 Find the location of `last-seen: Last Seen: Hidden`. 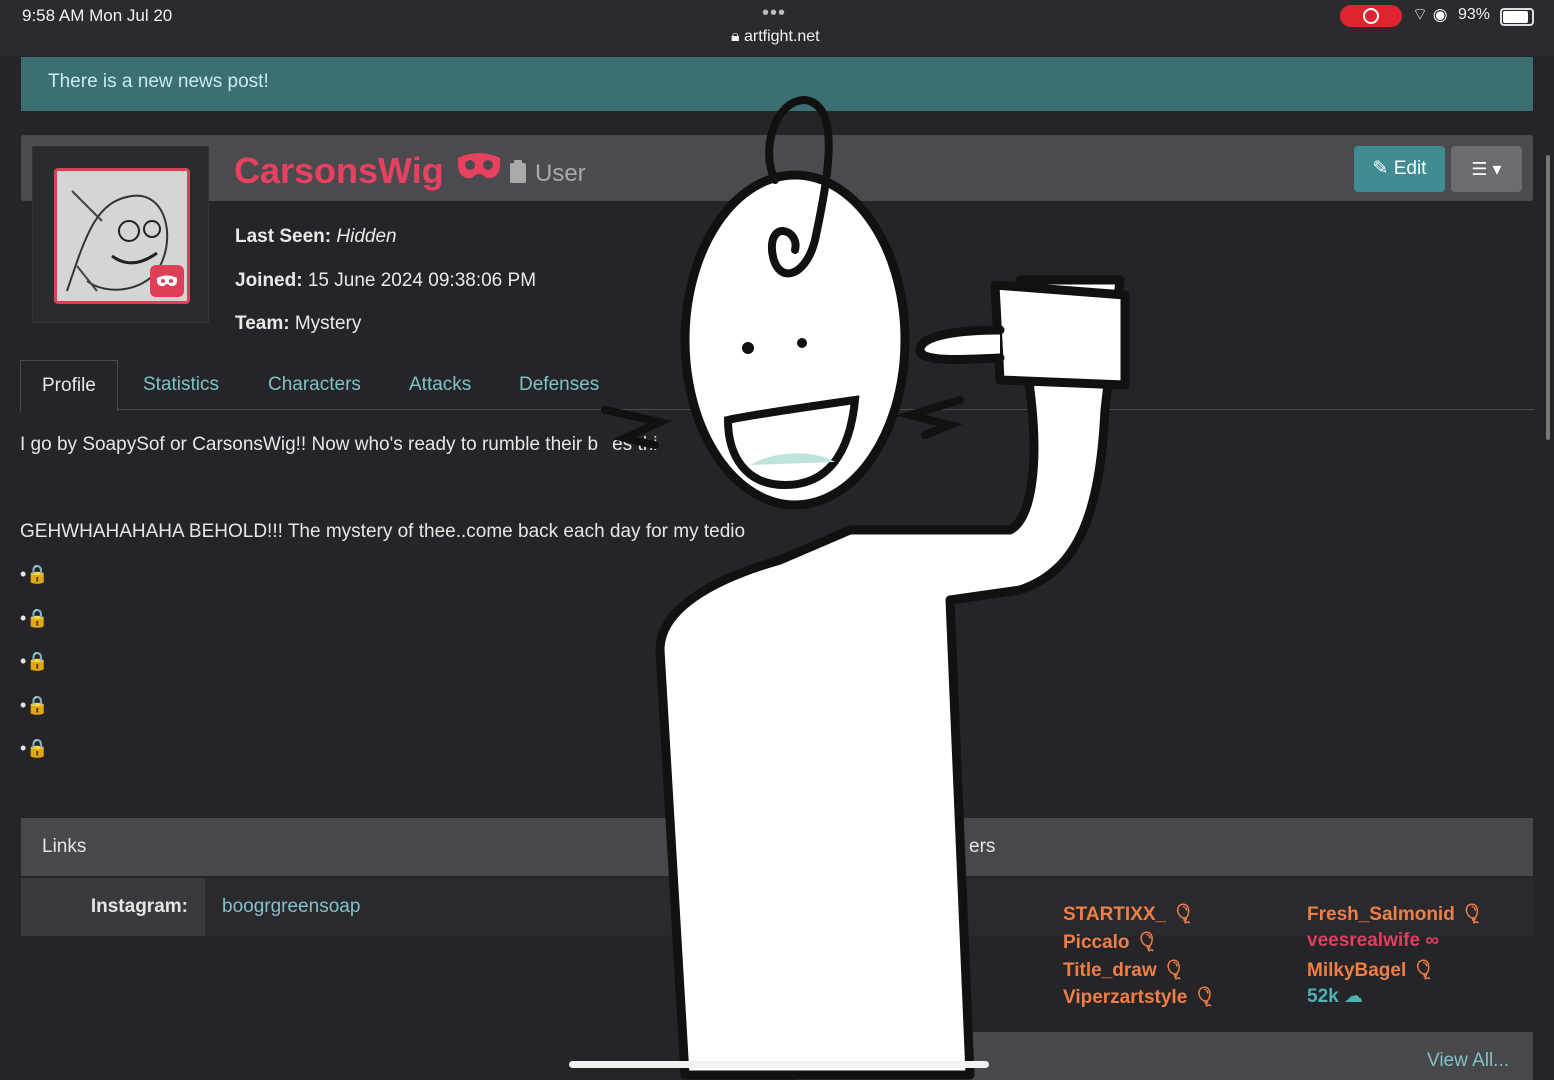

last-seen: Last Seen: Hidden is located at coordinates (316, 237).